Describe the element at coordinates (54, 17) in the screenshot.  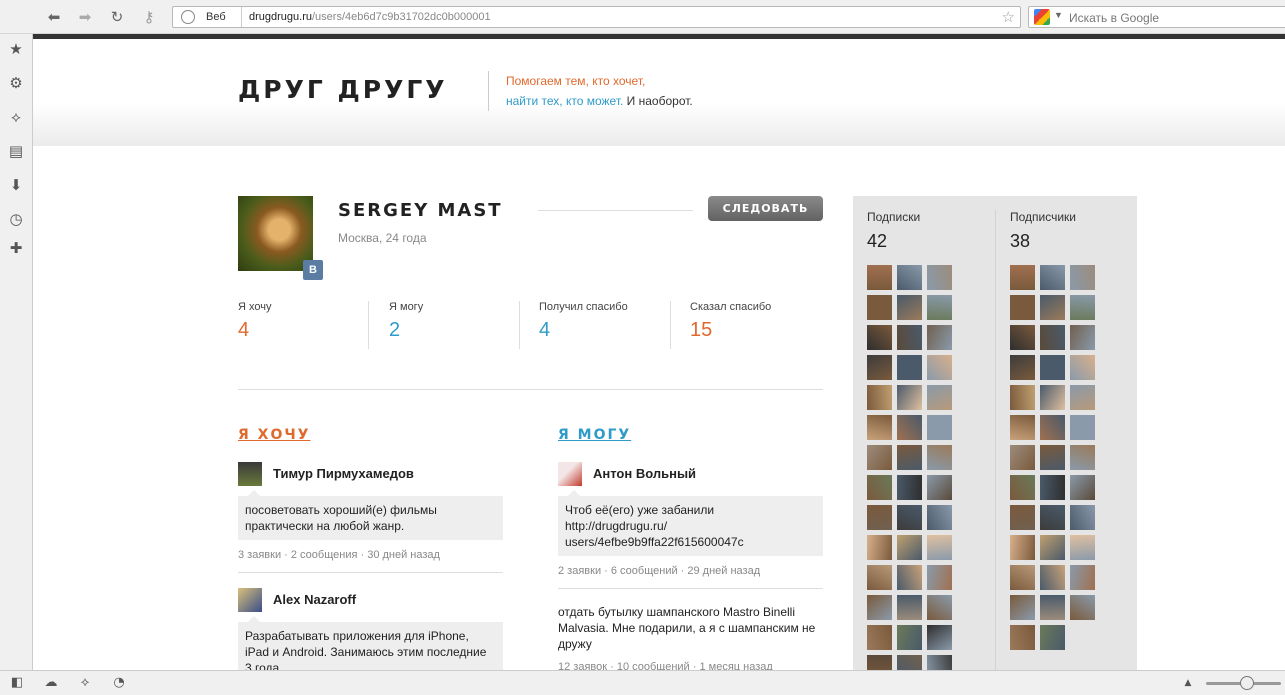
I see `back-arrow-icon: ⬅` at that location.